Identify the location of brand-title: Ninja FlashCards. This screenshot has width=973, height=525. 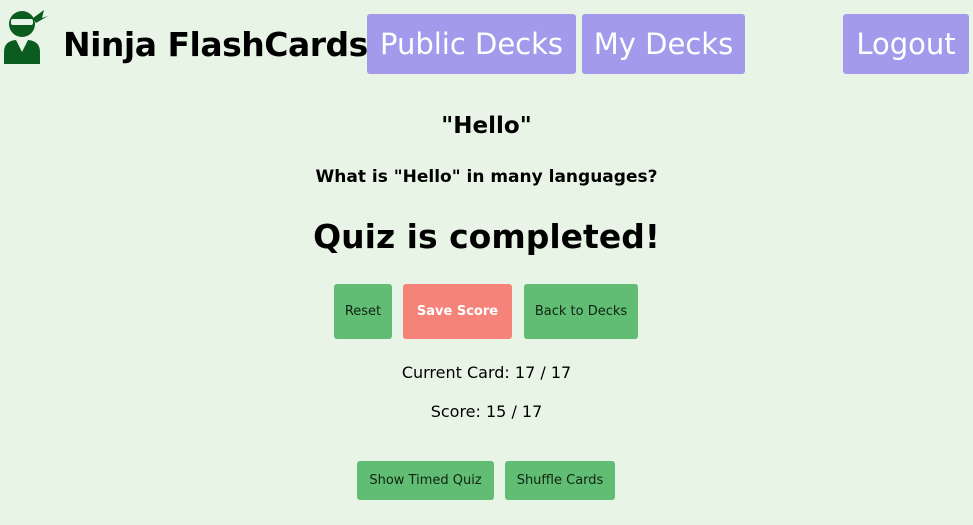
(215, 45).